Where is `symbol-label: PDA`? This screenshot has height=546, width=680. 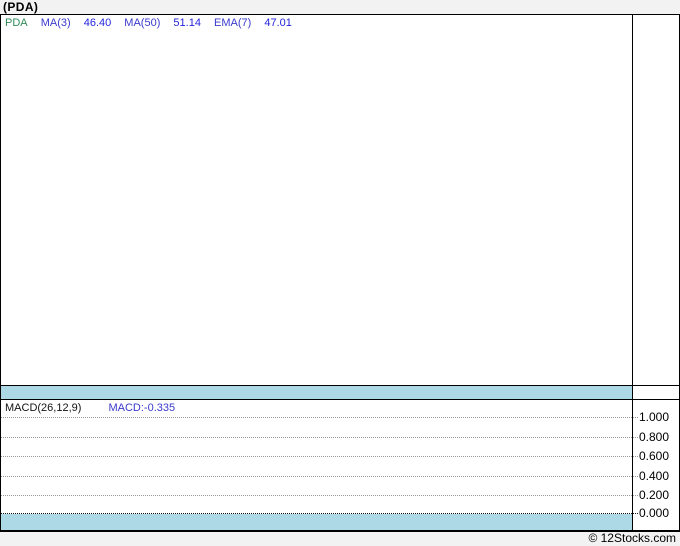
symbol-label: PDA is located at coordinates (16, 23).